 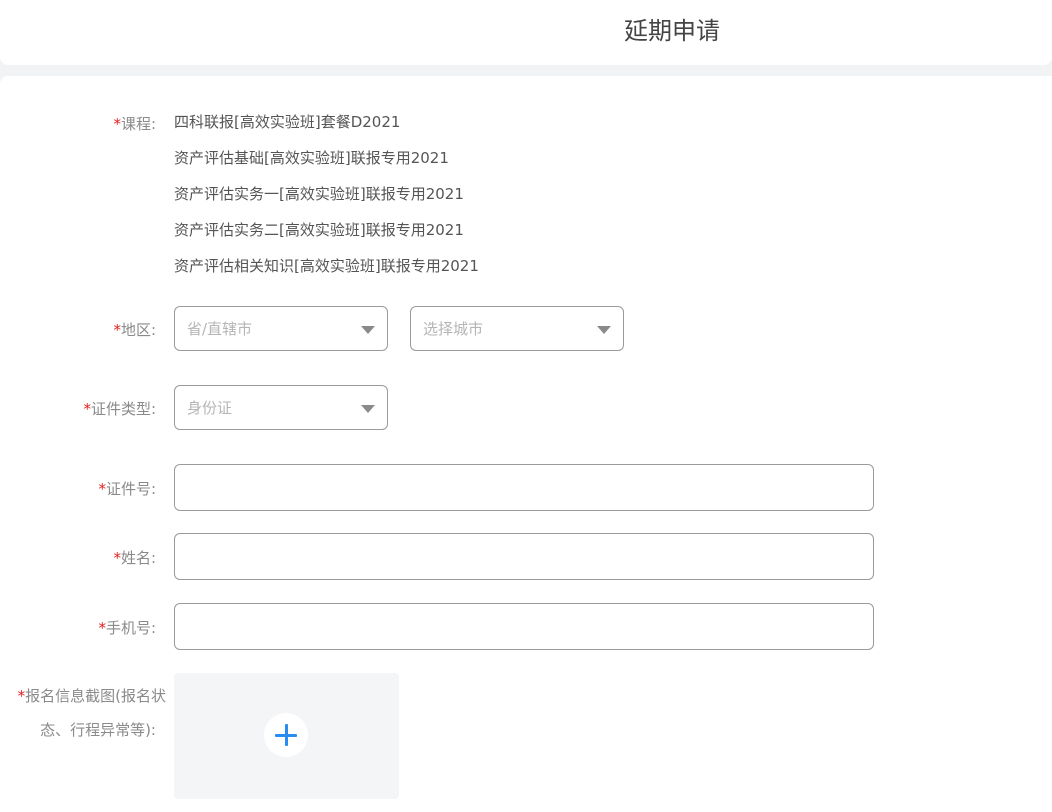 I want to click on page-header: 延期申请, so click(x=526, y=32).